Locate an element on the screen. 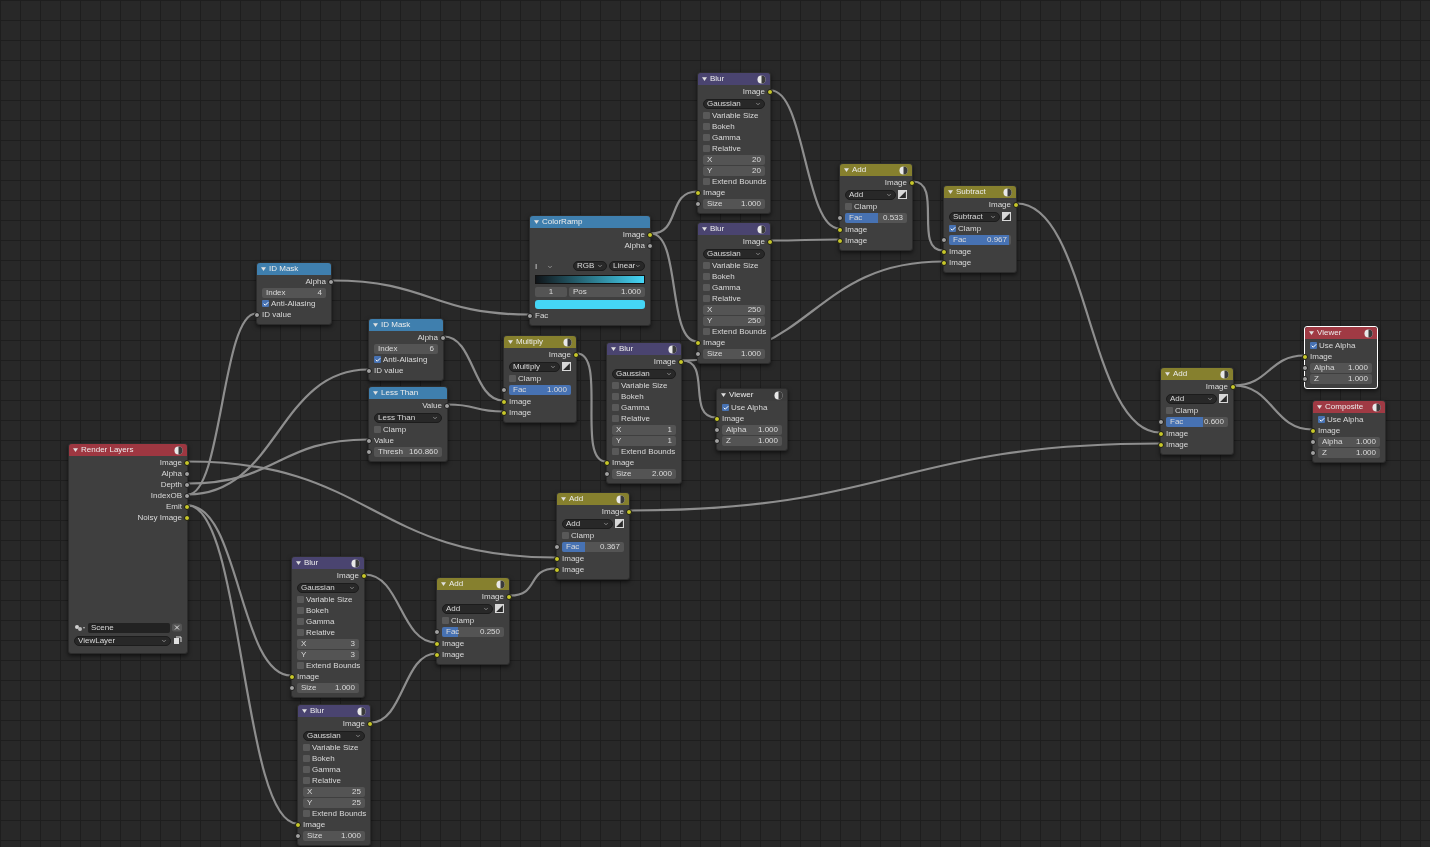 The width and height of the screenshot is (1430, 847). dropdown: ViewLayer is located at coordinates (122, 640).